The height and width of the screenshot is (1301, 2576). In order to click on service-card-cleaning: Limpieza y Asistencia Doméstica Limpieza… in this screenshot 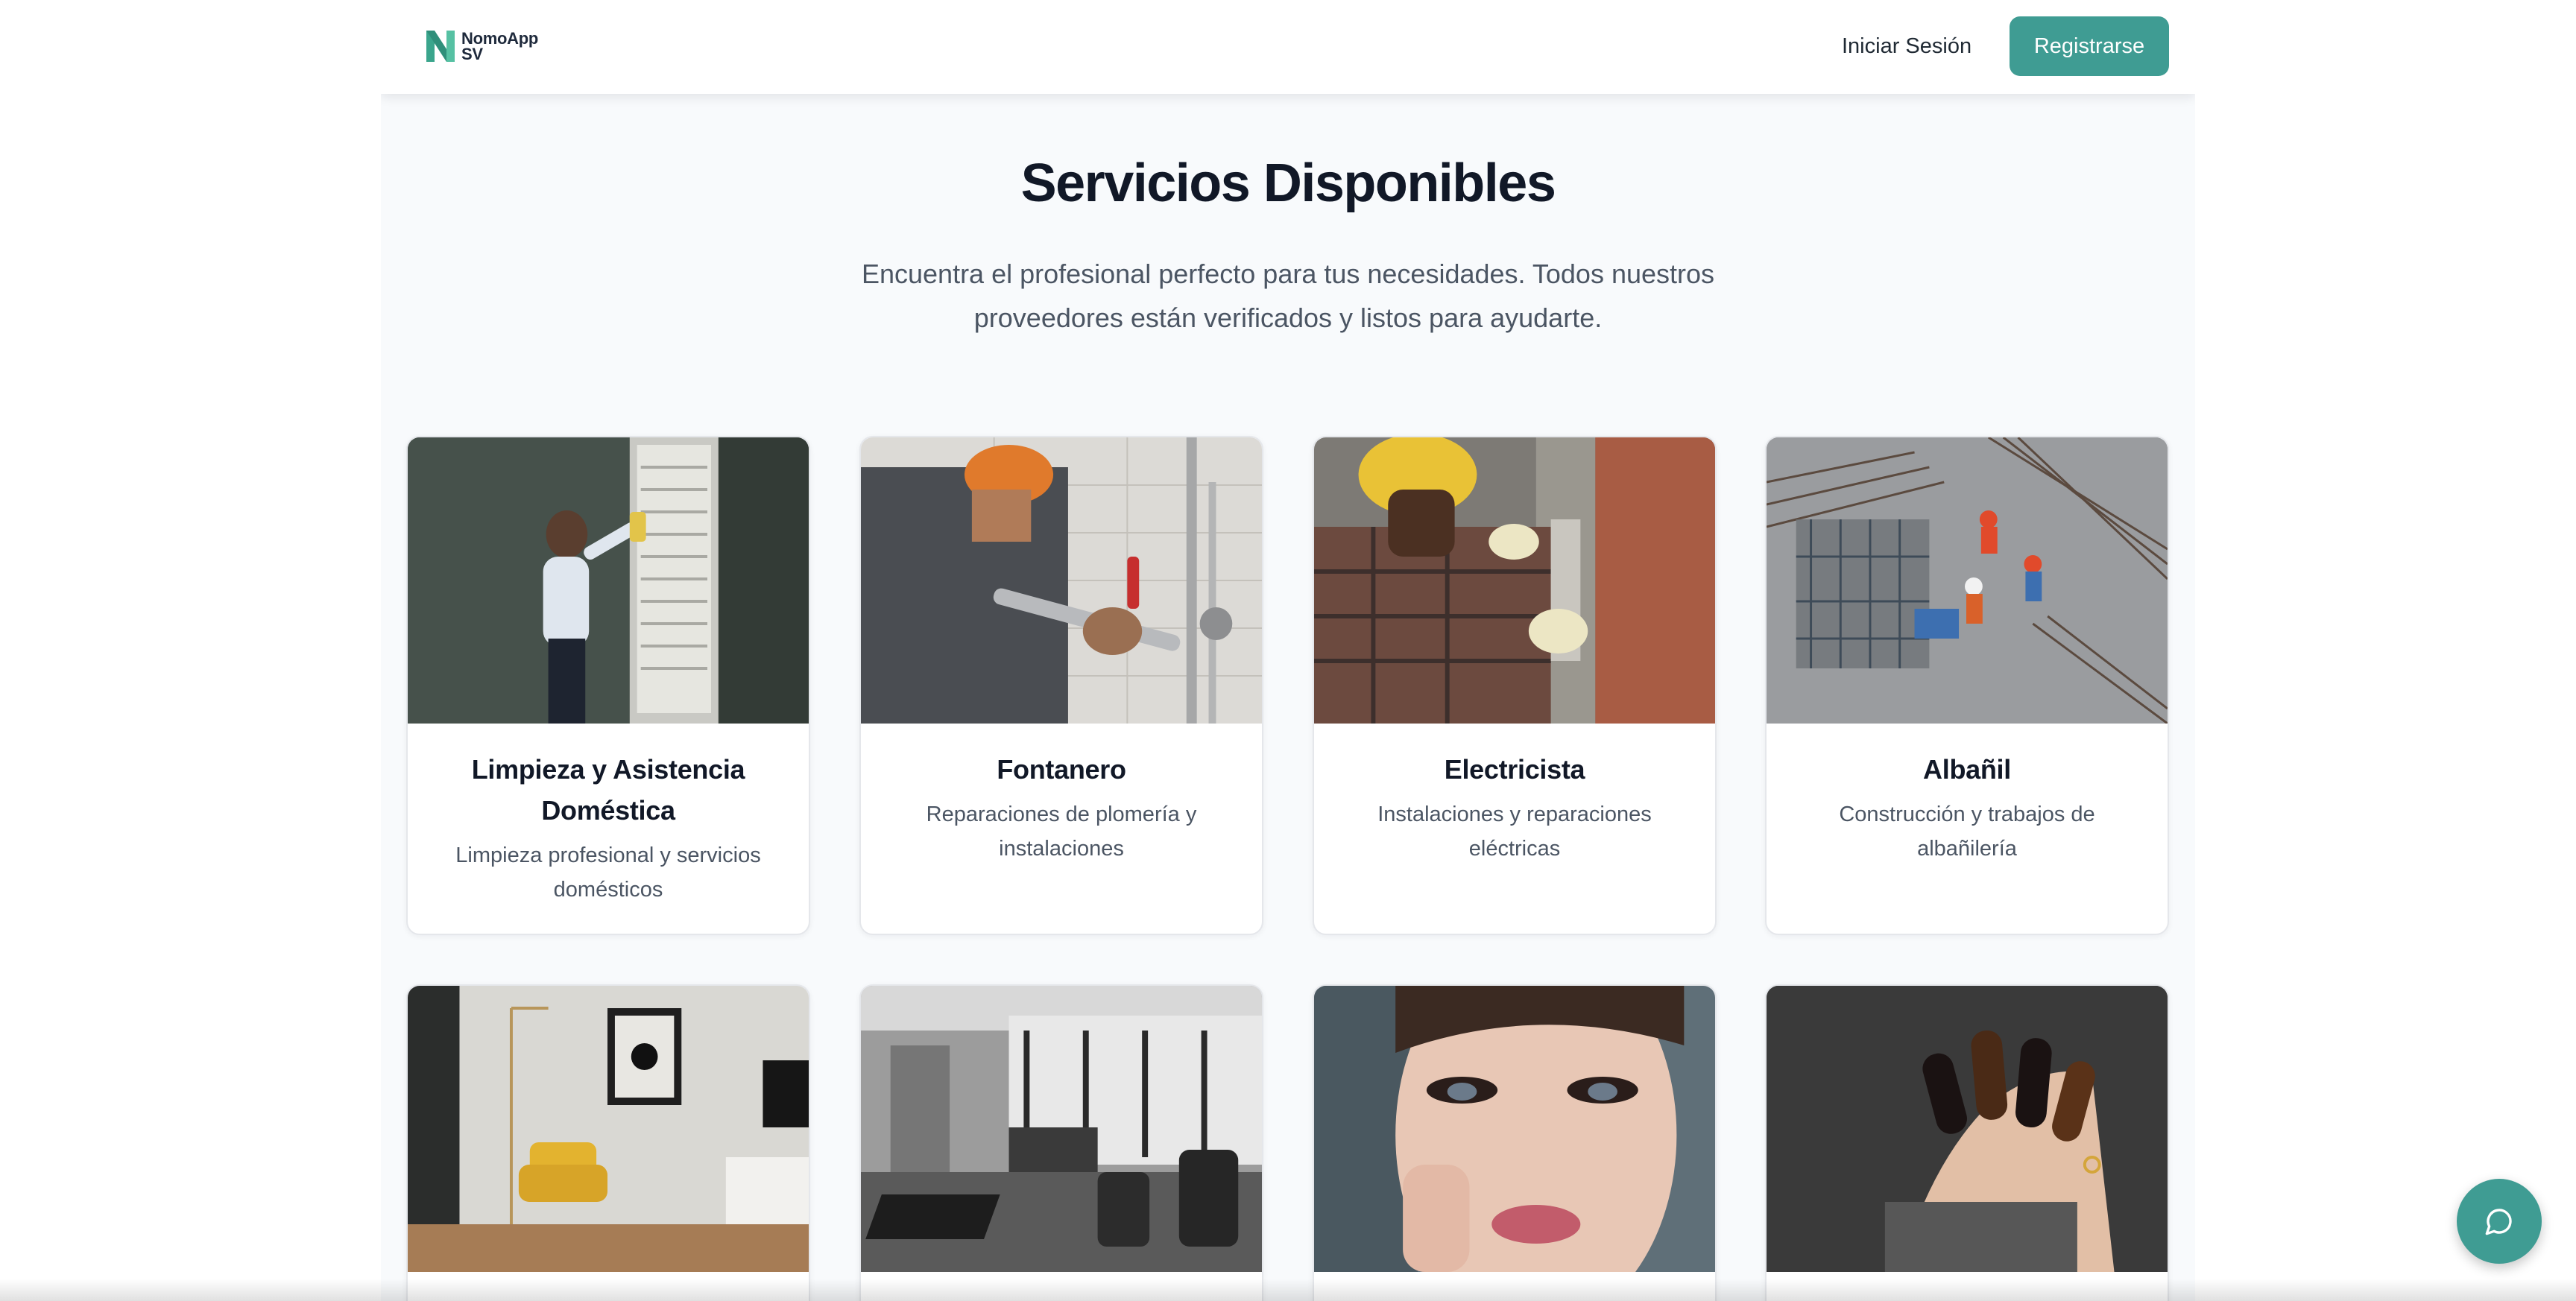, I will do `click(608, 685)`.